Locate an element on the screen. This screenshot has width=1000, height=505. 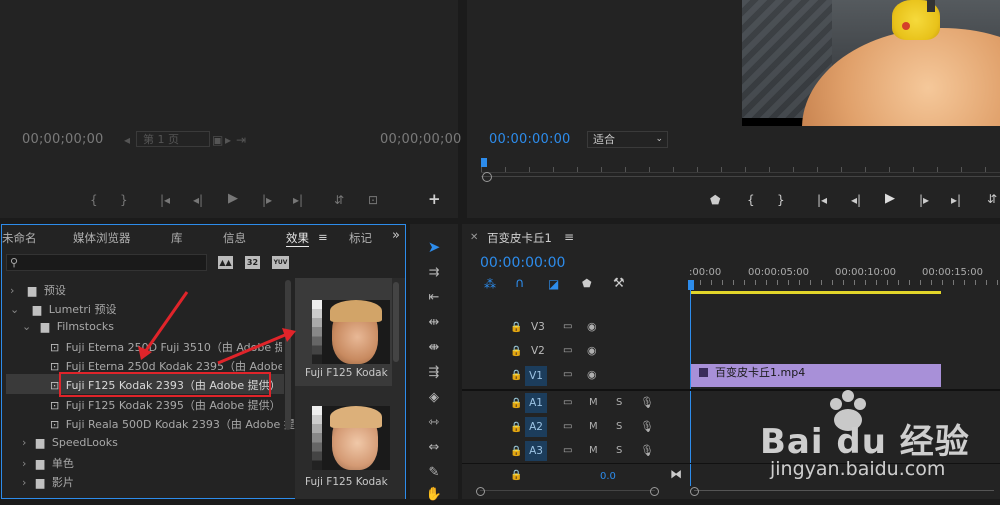
clip-name: 百变皮卡丘1.mp4 is located at coordinates (760, 372).